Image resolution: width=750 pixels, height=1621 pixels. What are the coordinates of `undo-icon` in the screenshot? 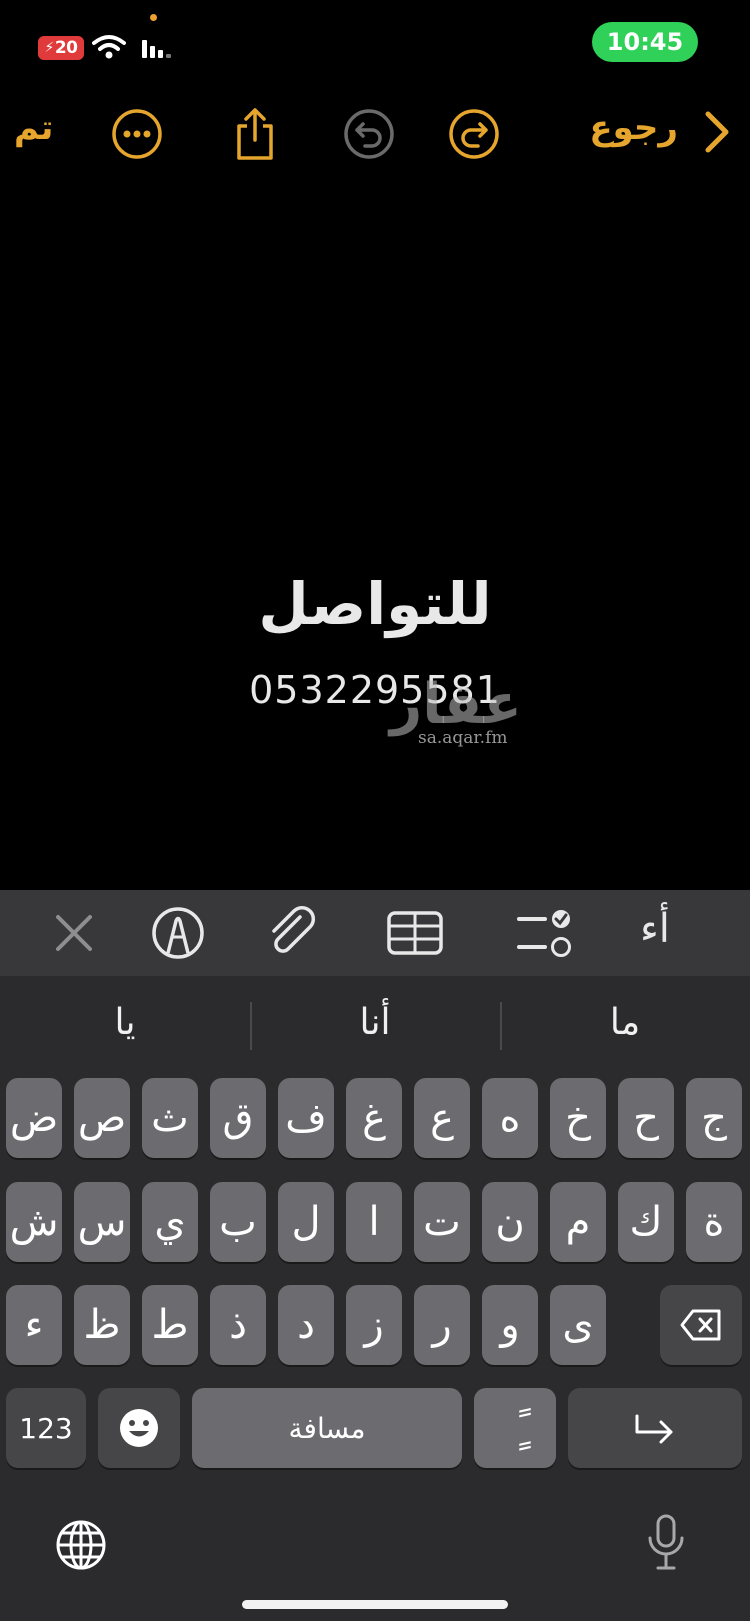 It's located at (369, 134).